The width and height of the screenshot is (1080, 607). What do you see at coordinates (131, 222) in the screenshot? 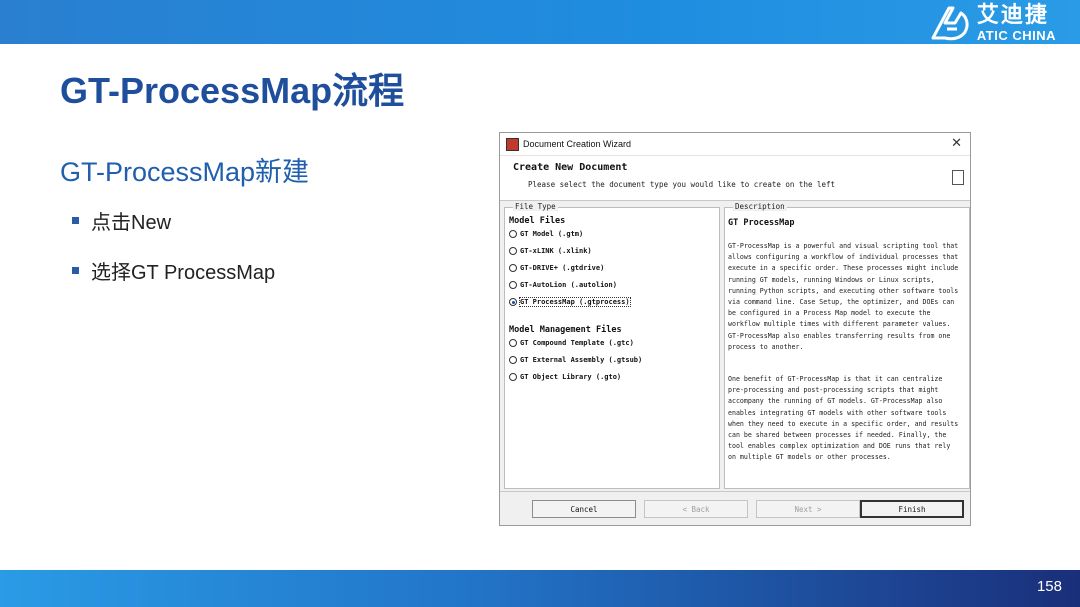
I see `bullet-text: 点击New` at bounding box center [131, 222].